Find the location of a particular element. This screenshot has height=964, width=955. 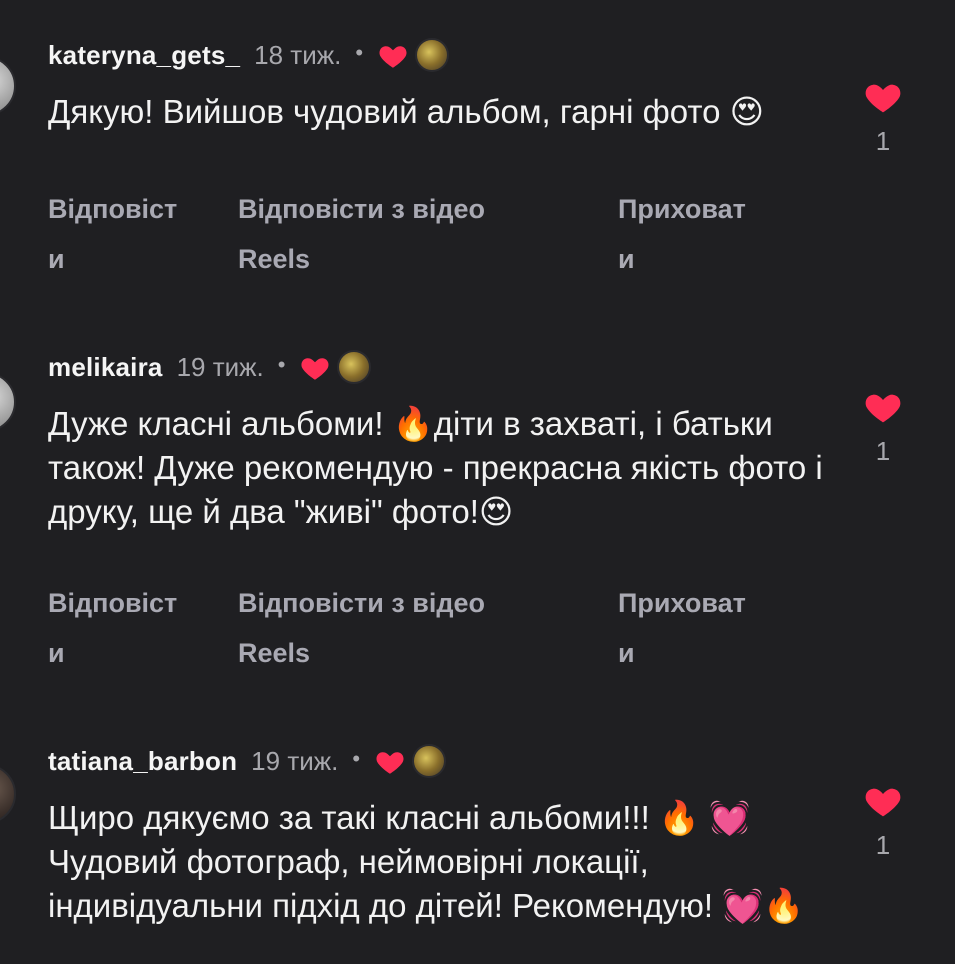

comment-meta: tatiana_barbon 19 тиж. • is located at coordinates (247, 761).